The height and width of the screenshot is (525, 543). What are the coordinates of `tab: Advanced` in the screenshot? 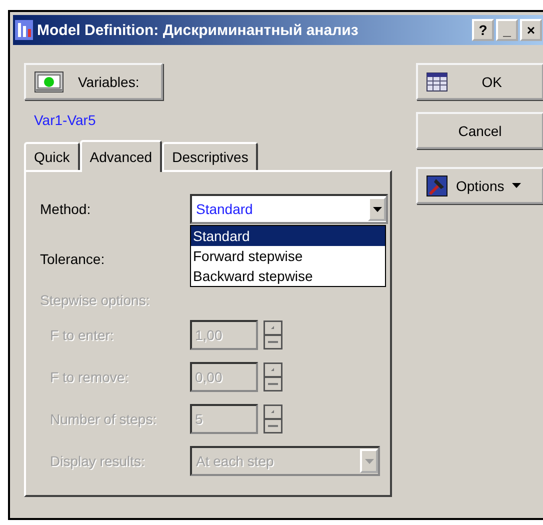 It's located at (121, 156).